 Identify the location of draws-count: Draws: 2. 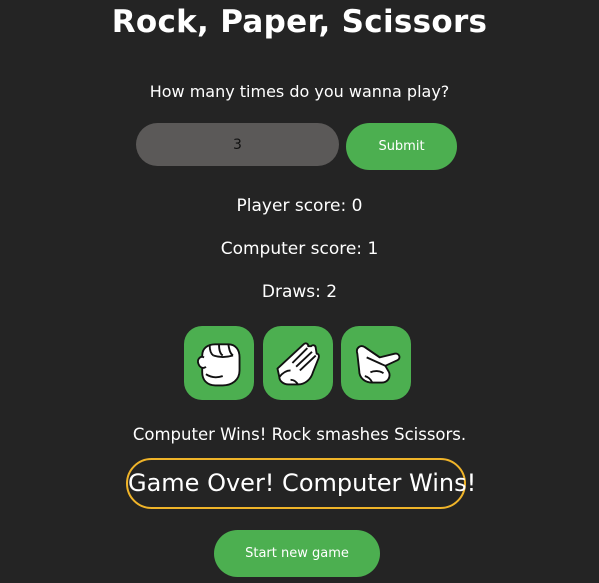
(299, 292).